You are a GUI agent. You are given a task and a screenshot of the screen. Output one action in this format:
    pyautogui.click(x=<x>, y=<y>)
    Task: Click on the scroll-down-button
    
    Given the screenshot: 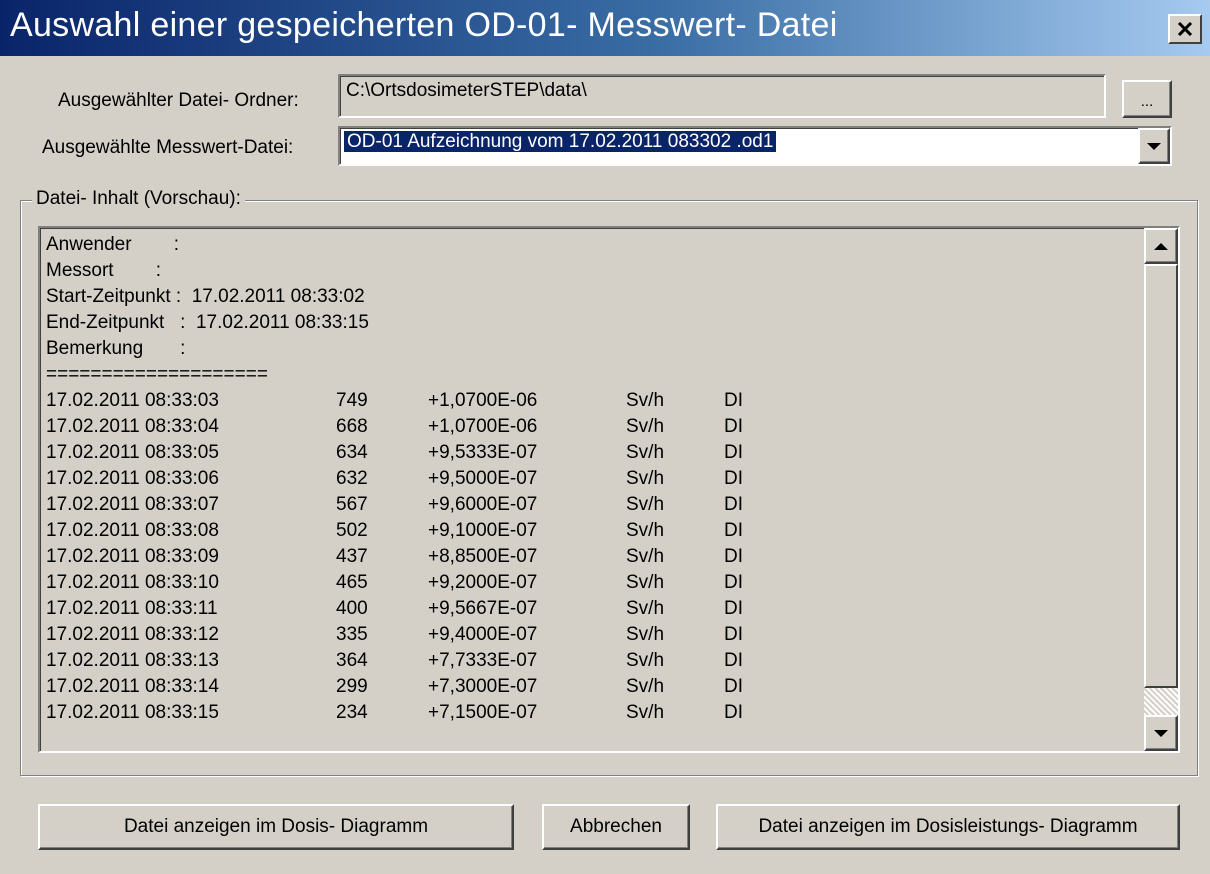 What is the action you would take?
    pyautogui.click(x=1161, y=733)
    